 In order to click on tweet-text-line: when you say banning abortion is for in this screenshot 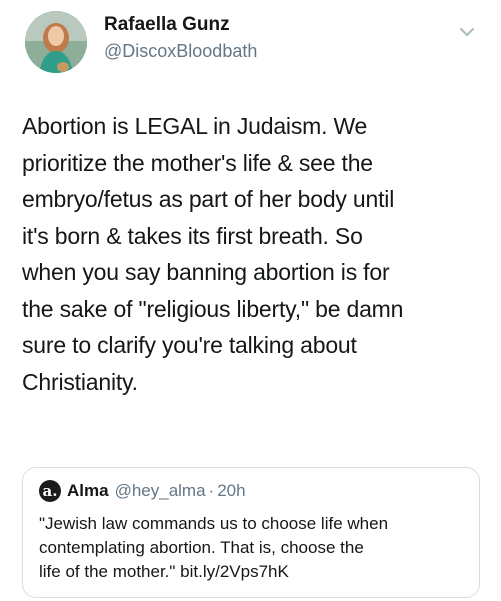, I will do `click(206, 272)`.